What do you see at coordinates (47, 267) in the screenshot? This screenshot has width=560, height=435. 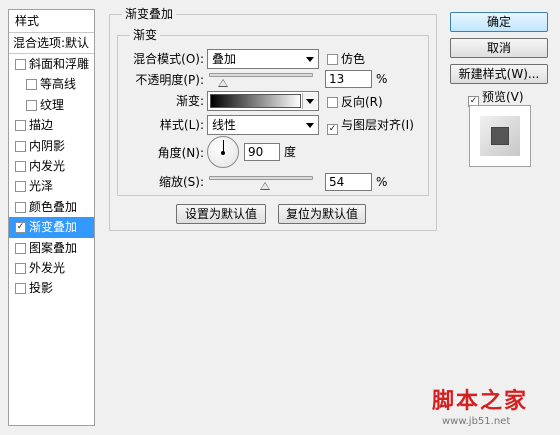 I see `style-item-label: 外发光` at bounding box center [47, 267].